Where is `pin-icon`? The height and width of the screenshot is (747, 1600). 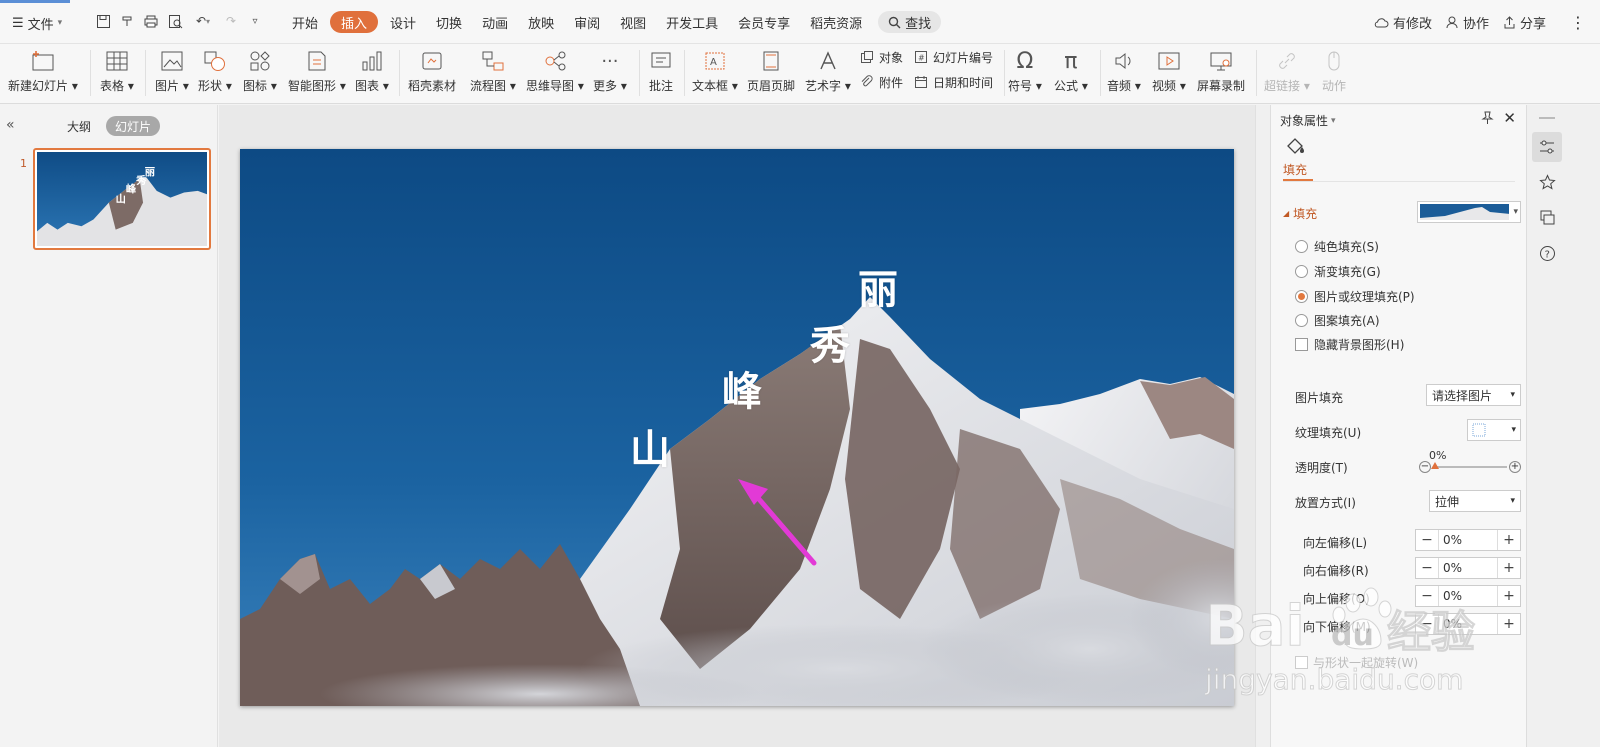 pin-icon is located at coordinates (1487, 119).